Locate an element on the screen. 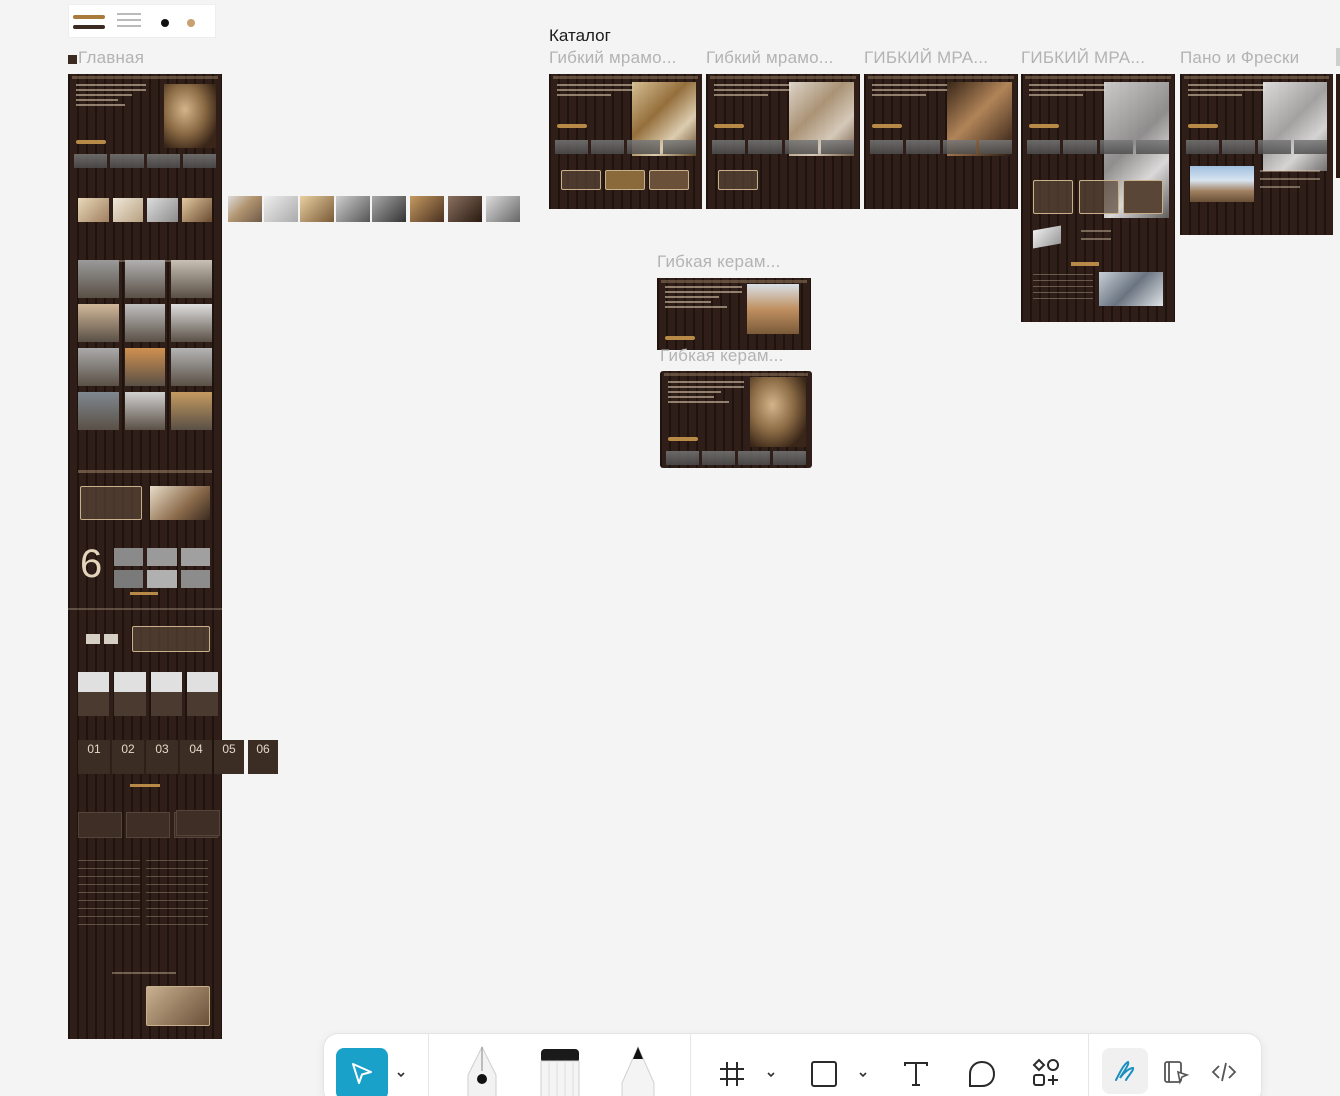 The image size is (1340, 1096). dev-mode-icon is located at coordinates (1177, 1073).